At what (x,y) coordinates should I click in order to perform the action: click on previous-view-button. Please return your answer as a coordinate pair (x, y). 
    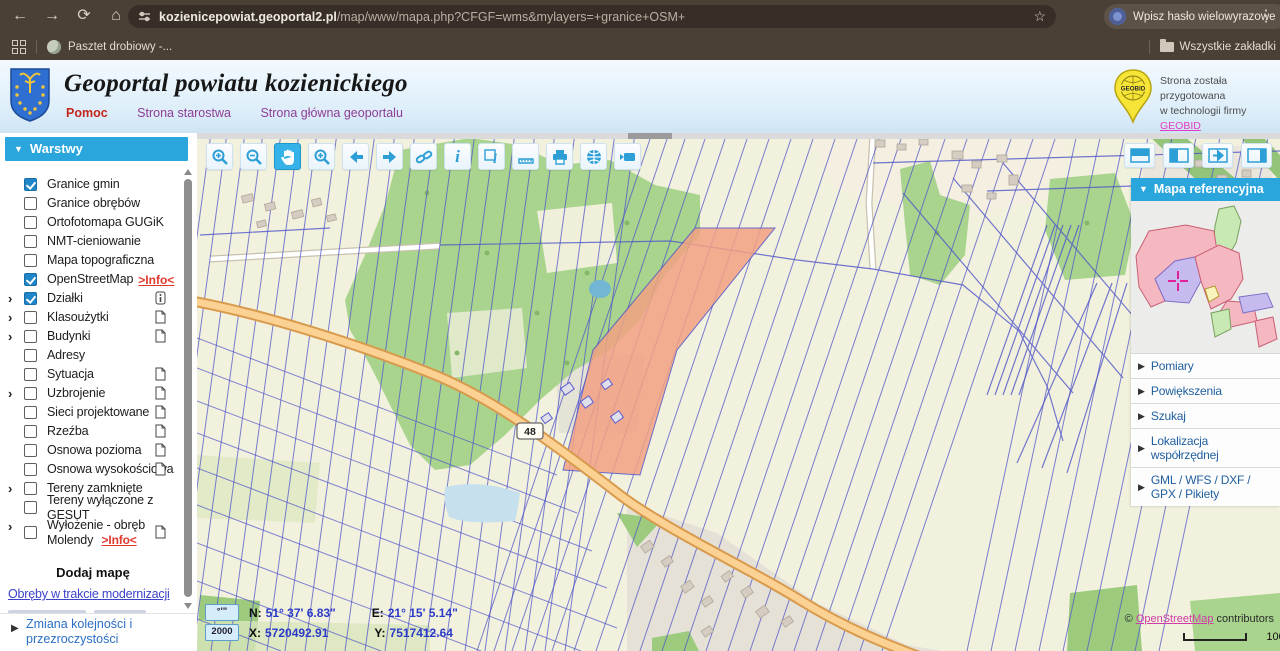
    Looking at the image, I should click on (355, 156).